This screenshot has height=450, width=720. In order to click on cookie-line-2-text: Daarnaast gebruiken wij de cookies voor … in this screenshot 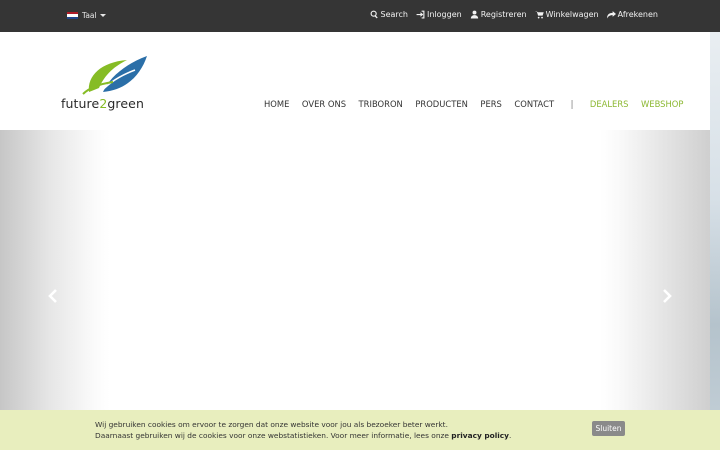, I will do `click(273, 435)`.